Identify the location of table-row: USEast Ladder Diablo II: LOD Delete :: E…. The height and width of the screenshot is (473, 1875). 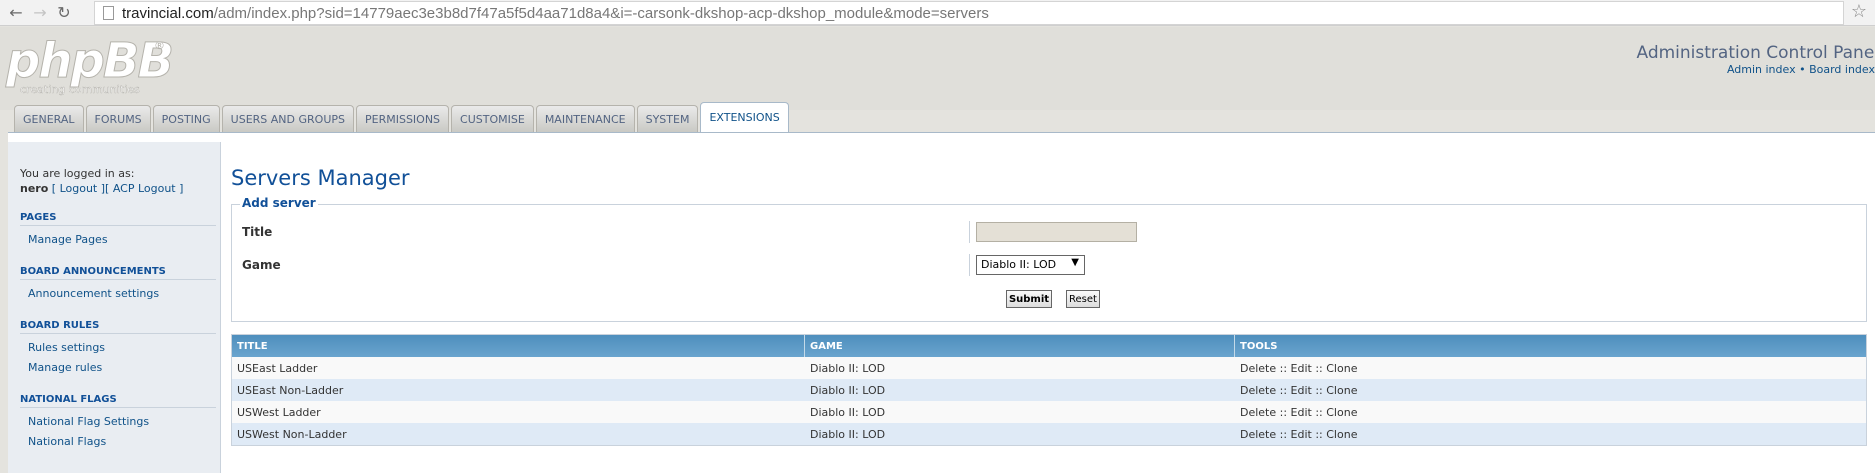
(1049, 368).